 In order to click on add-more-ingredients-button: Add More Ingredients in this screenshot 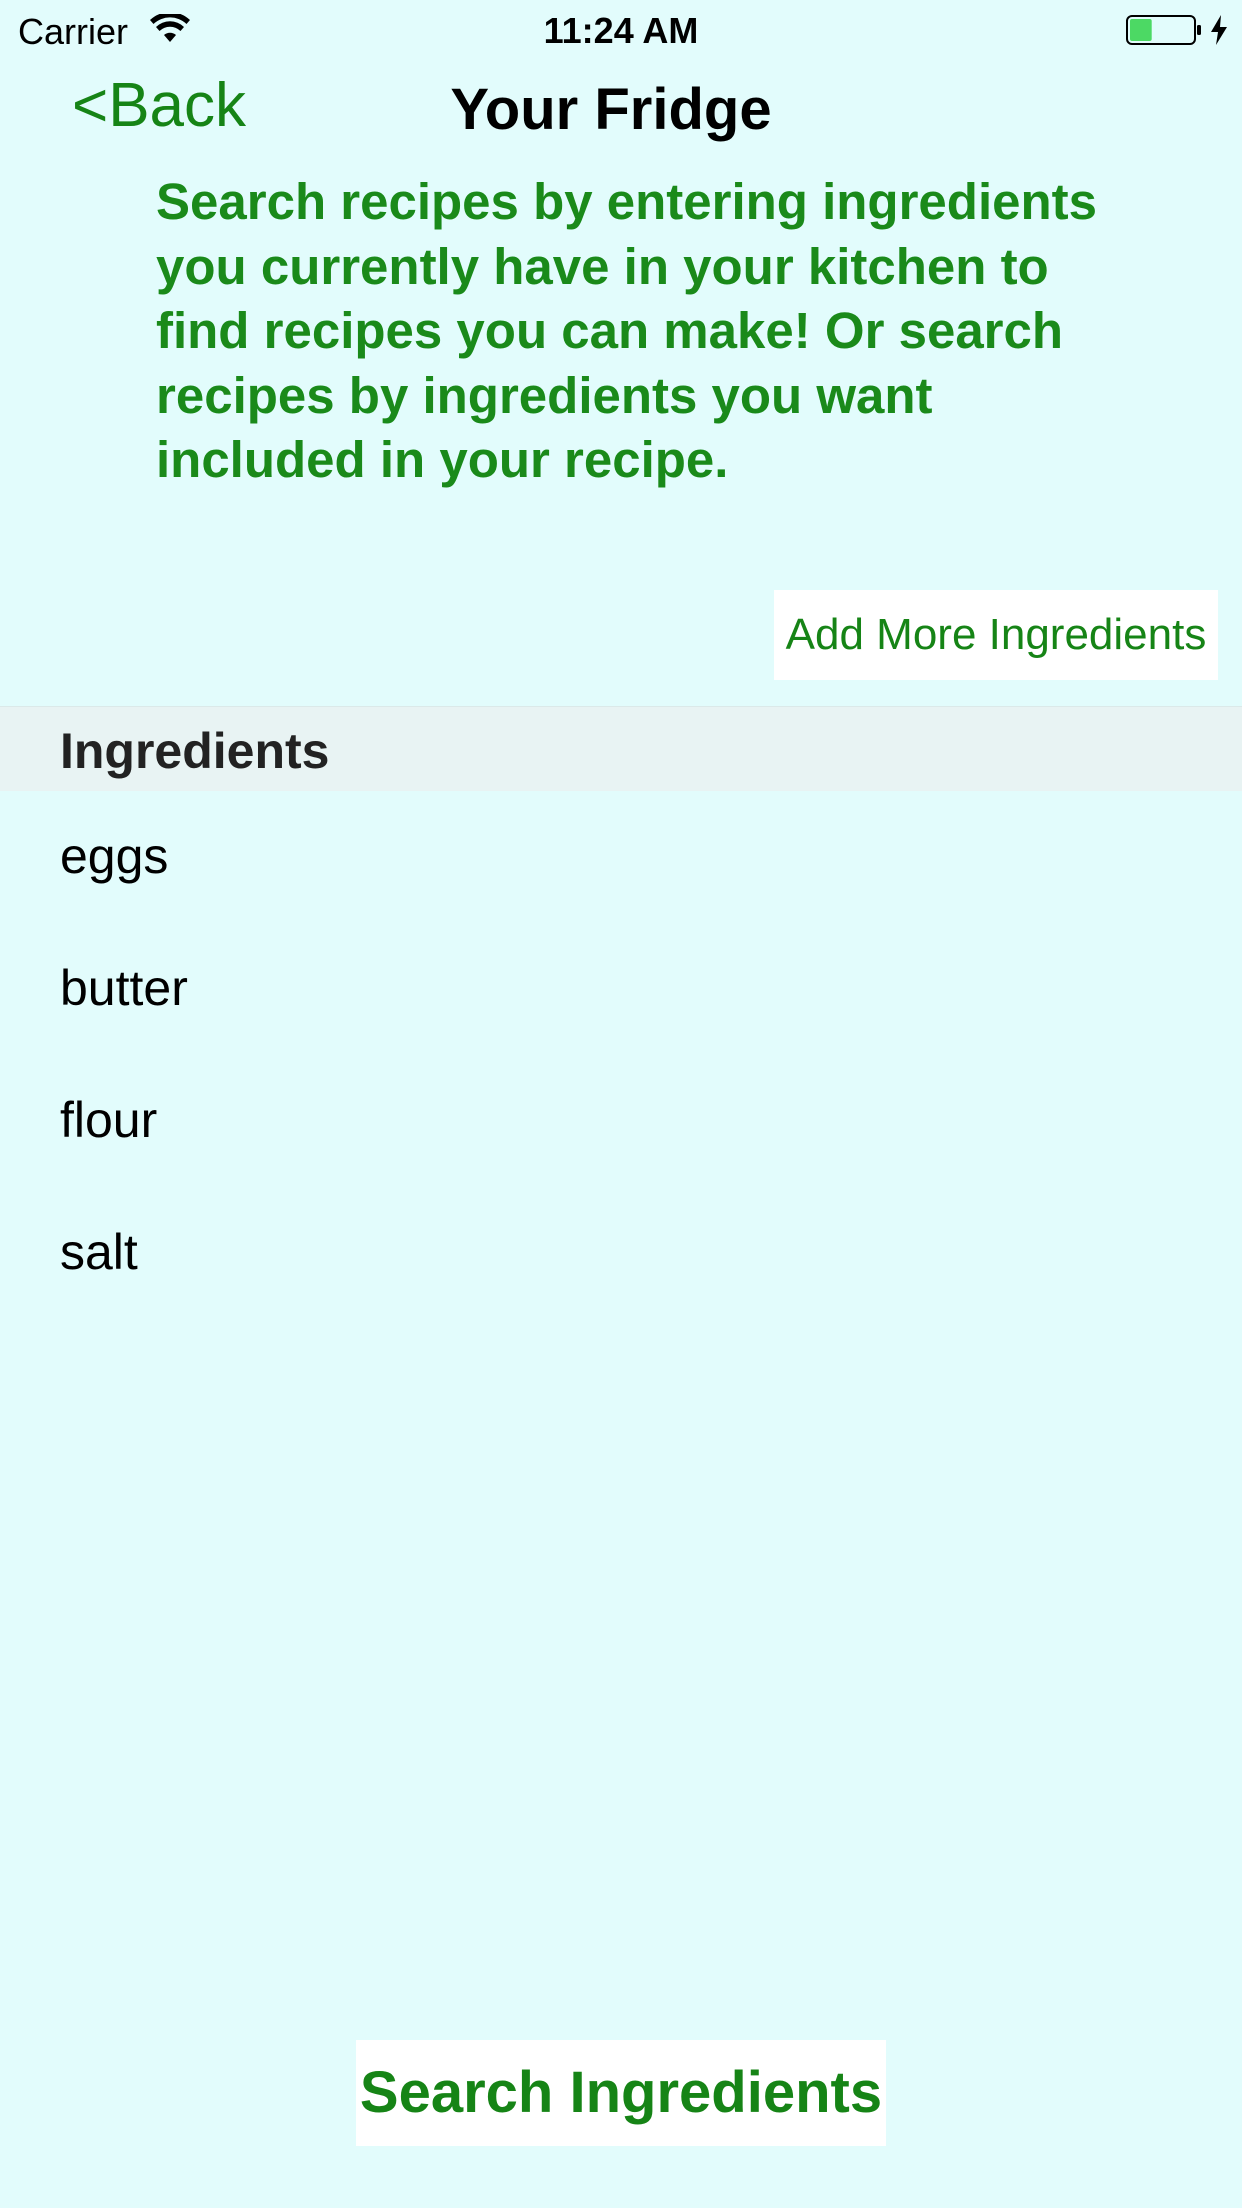, I will do `click(996, 635)`.